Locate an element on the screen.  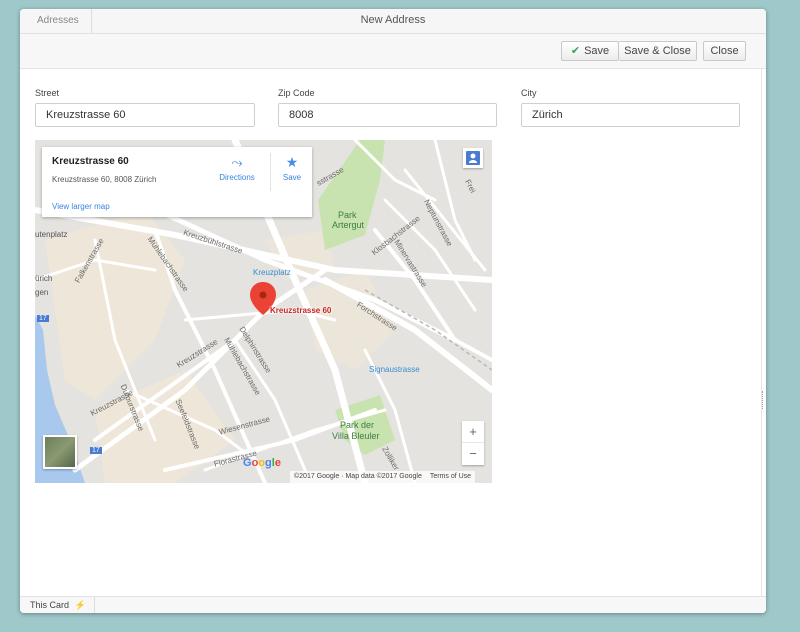
info-card-divider is located at coordinates (270, 172).